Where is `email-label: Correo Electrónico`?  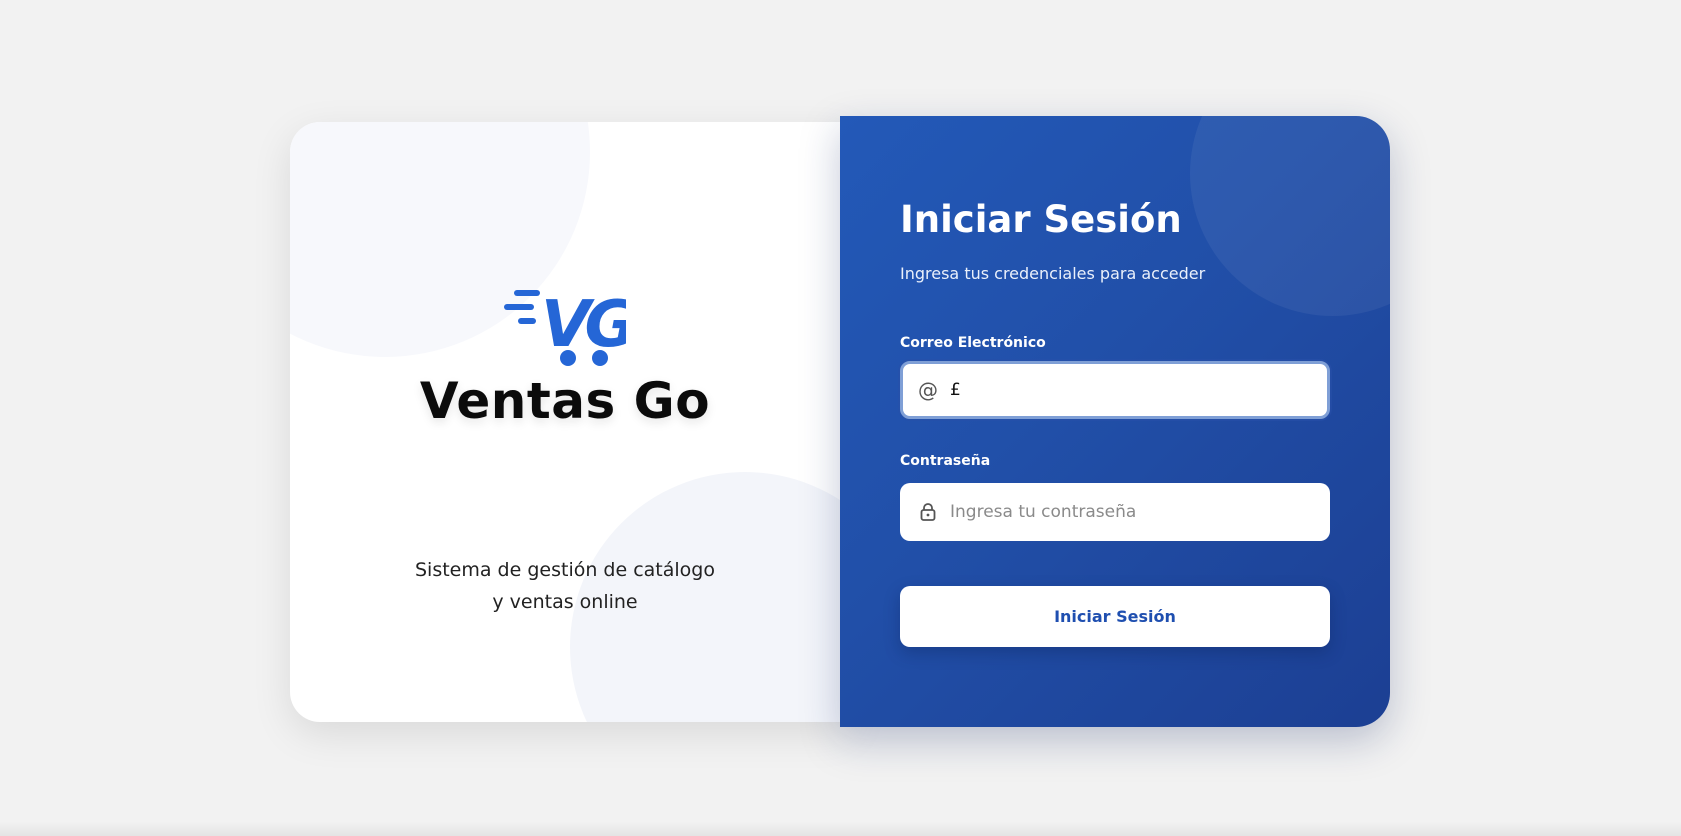 email-label: Correo Electrónico is located at coordinates (973, 343).